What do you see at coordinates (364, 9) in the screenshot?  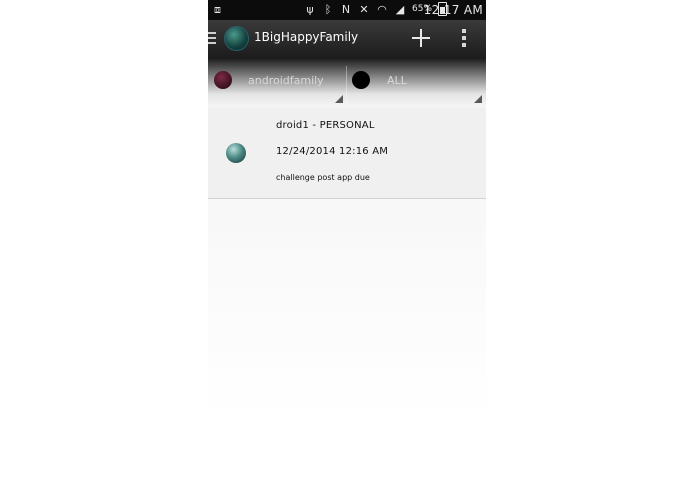 I see `mute-icon: ✕` at bounding box center [364, 9].